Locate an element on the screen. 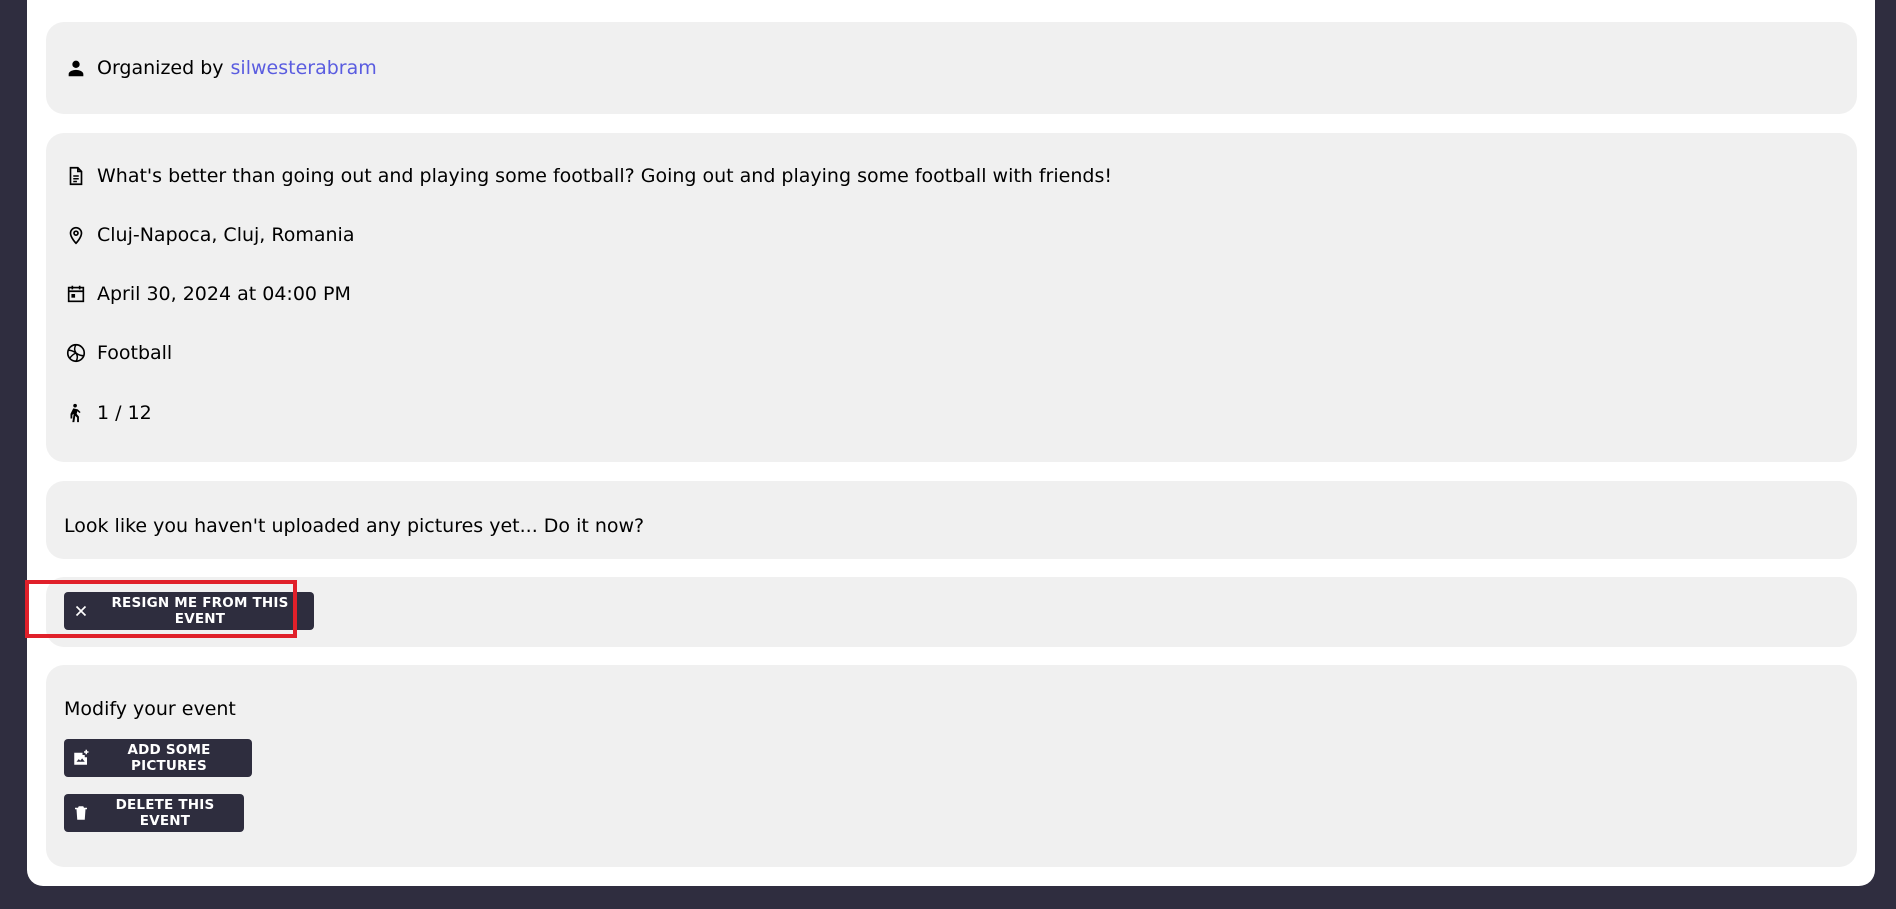 This screenshot has width=1896, height=909. organizer-card: Organized by silwesterabram is located at coordinates (951, 68).